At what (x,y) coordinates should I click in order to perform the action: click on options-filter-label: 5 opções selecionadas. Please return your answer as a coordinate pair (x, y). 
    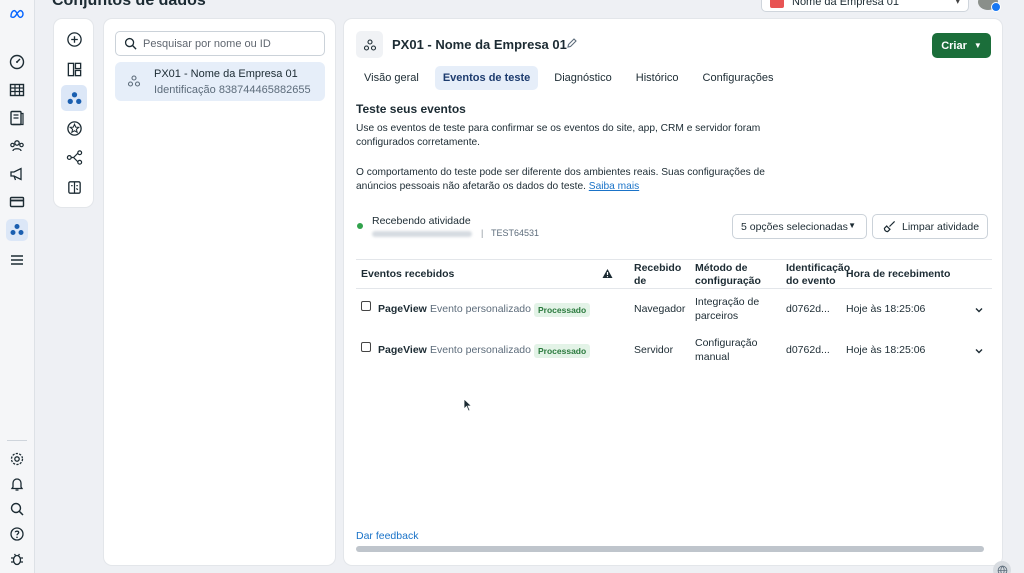
    Looking at the image, I should click on (794, 226).